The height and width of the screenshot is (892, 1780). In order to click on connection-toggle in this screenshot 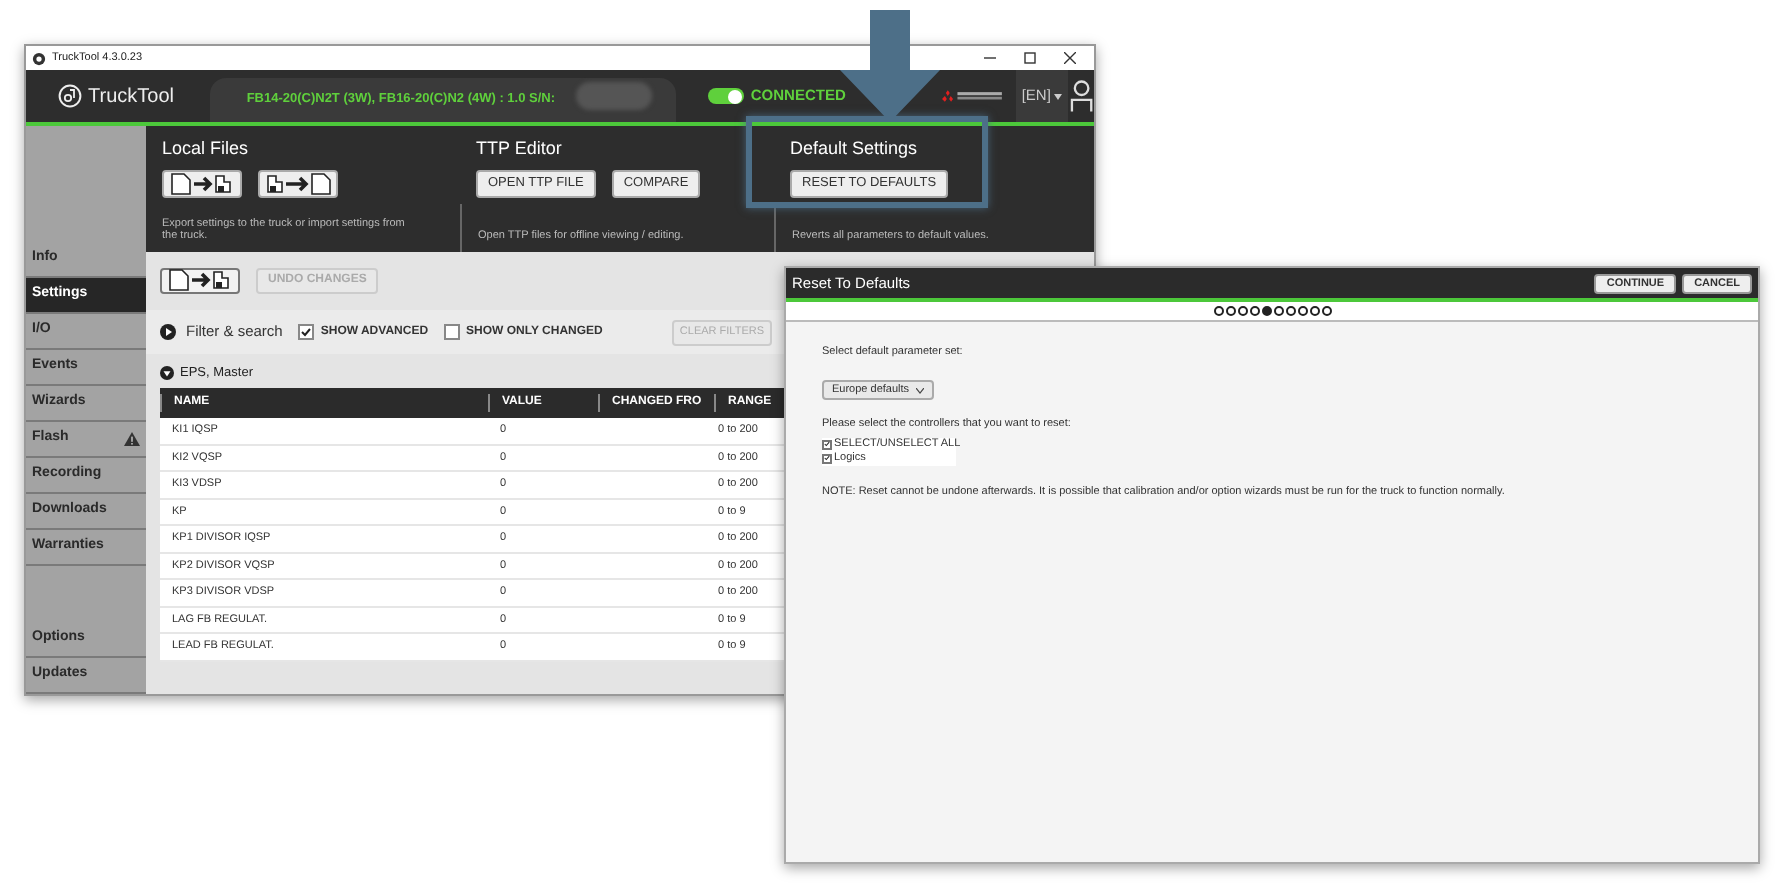, I will do `click(726, 96)`.